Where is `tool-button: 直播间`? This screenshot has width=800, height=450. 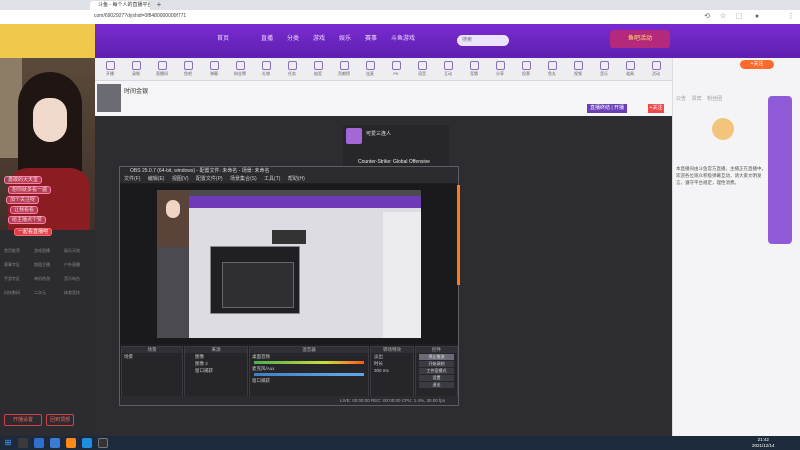 tool-button: 直播间 is located at coordinates (162, 70).